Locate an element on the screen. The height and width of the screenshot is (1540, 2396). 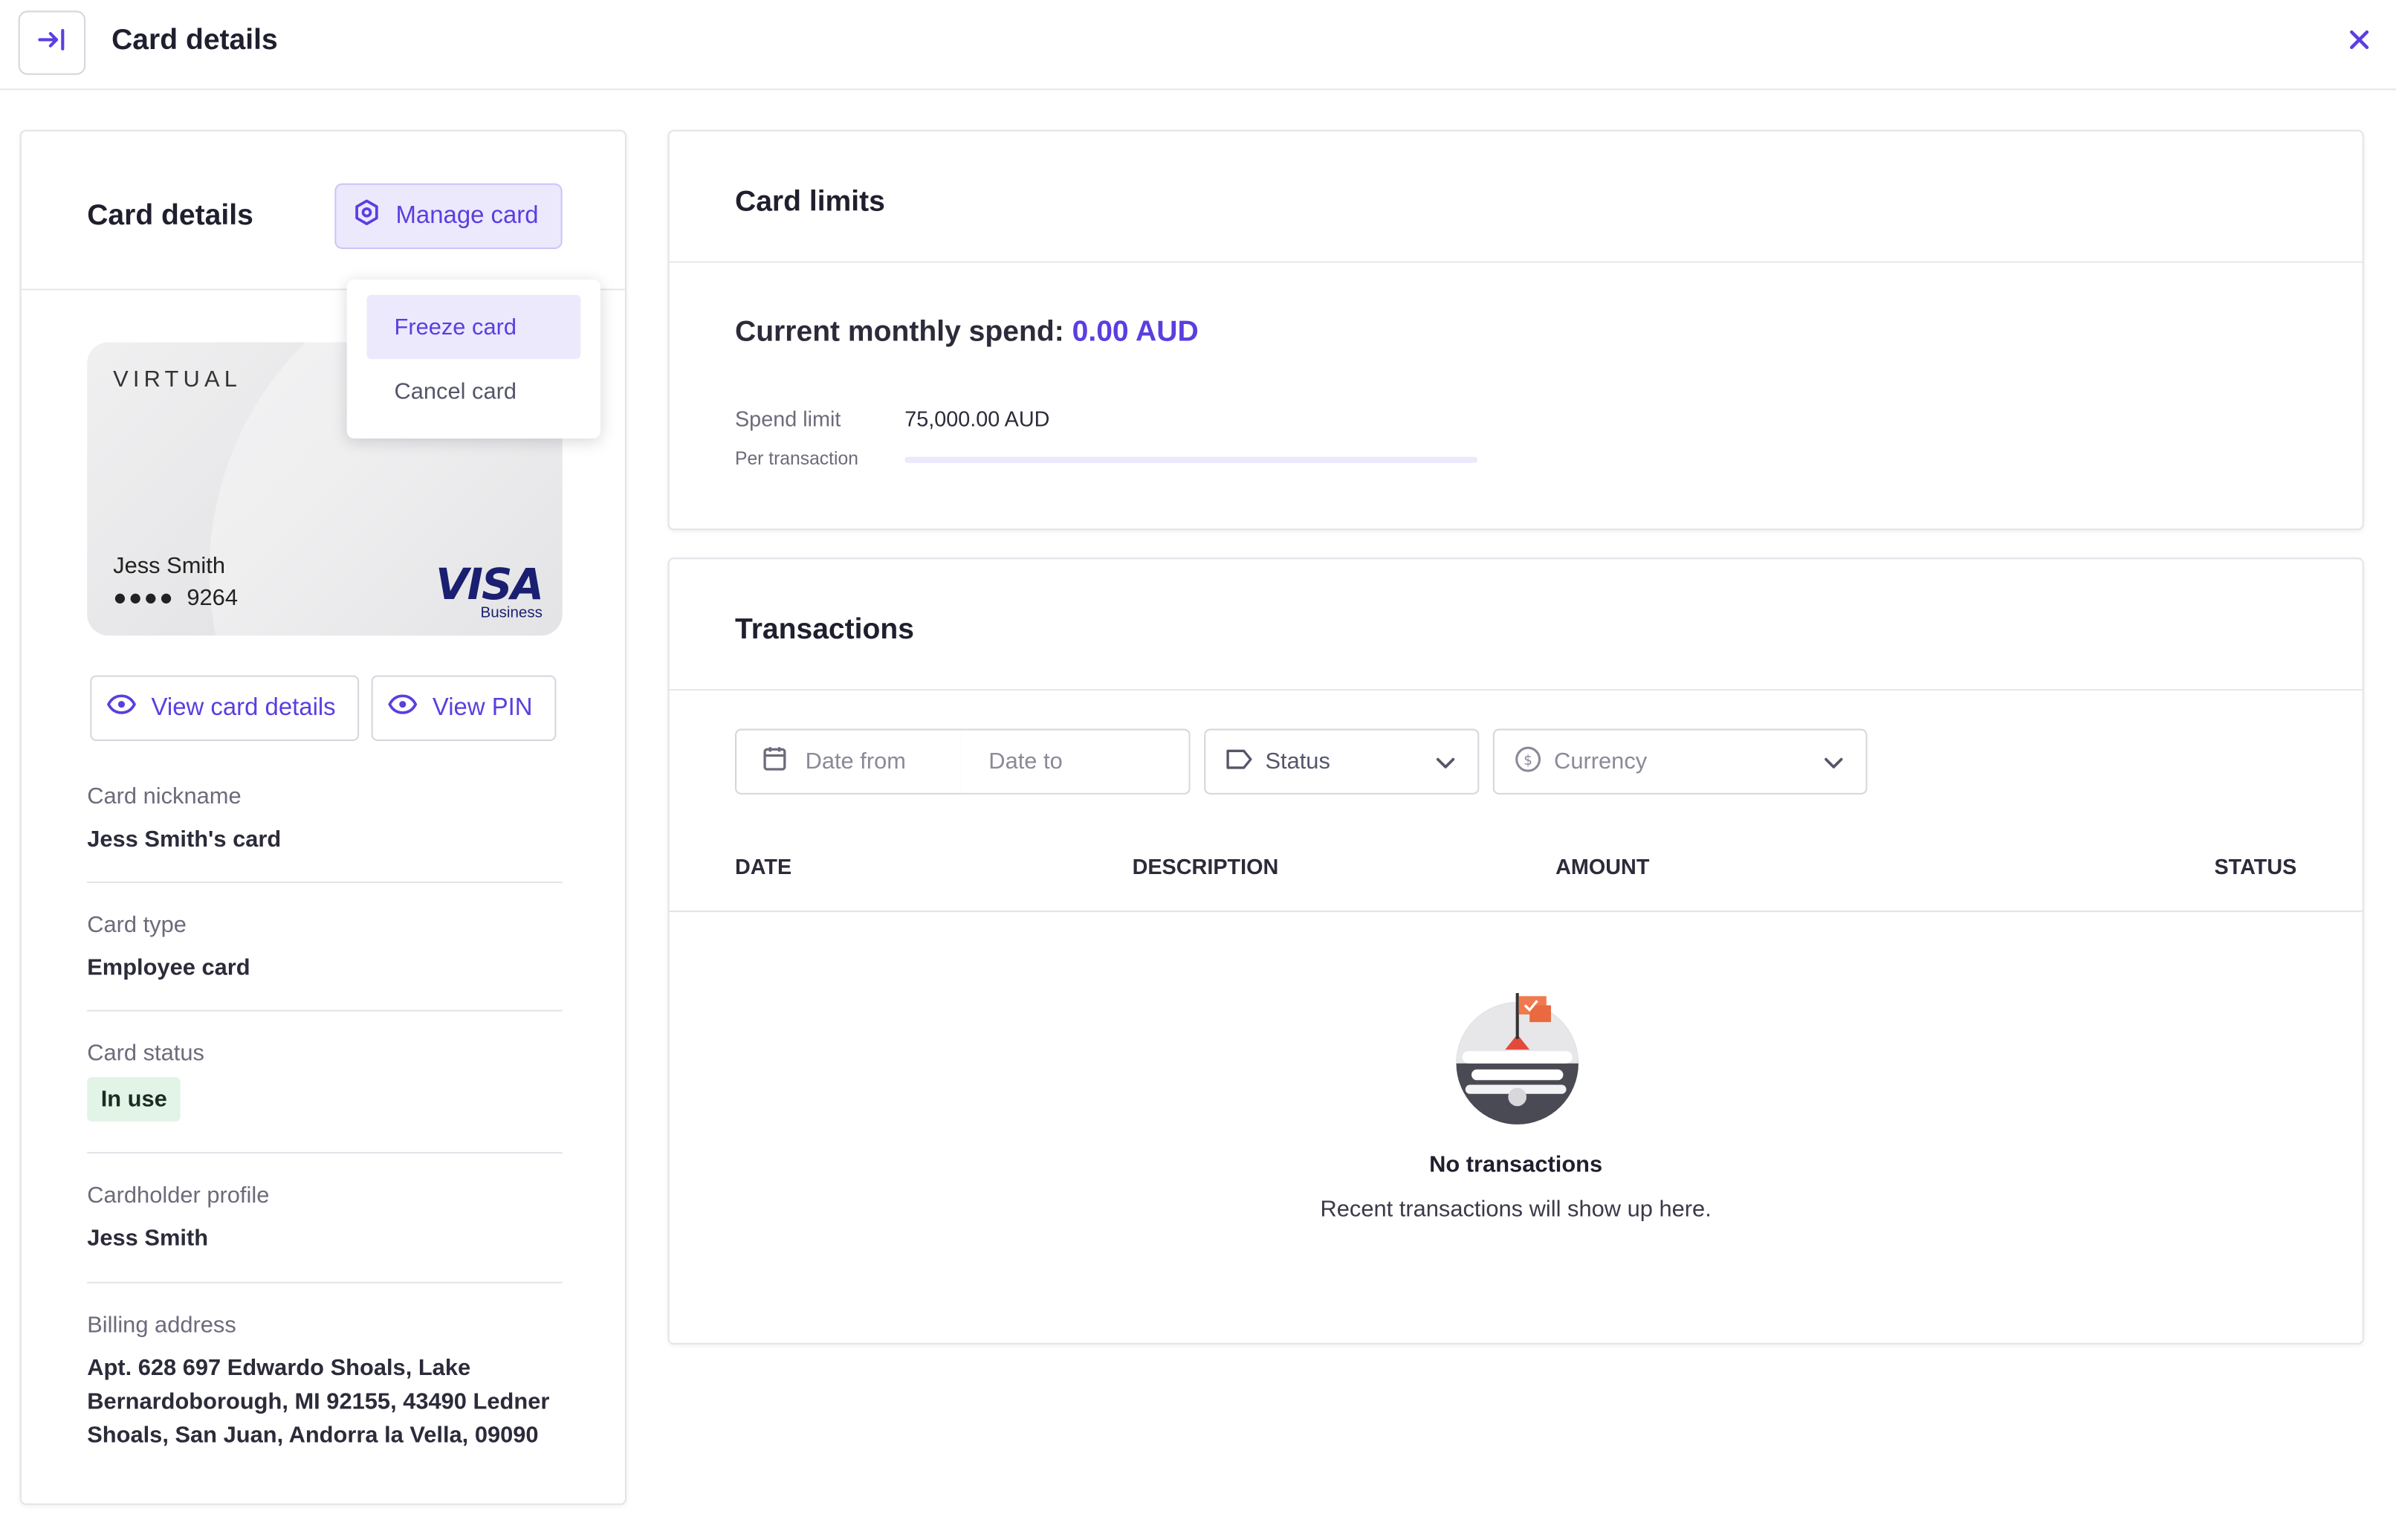
gear-icon is located at coordinates (367, 215).